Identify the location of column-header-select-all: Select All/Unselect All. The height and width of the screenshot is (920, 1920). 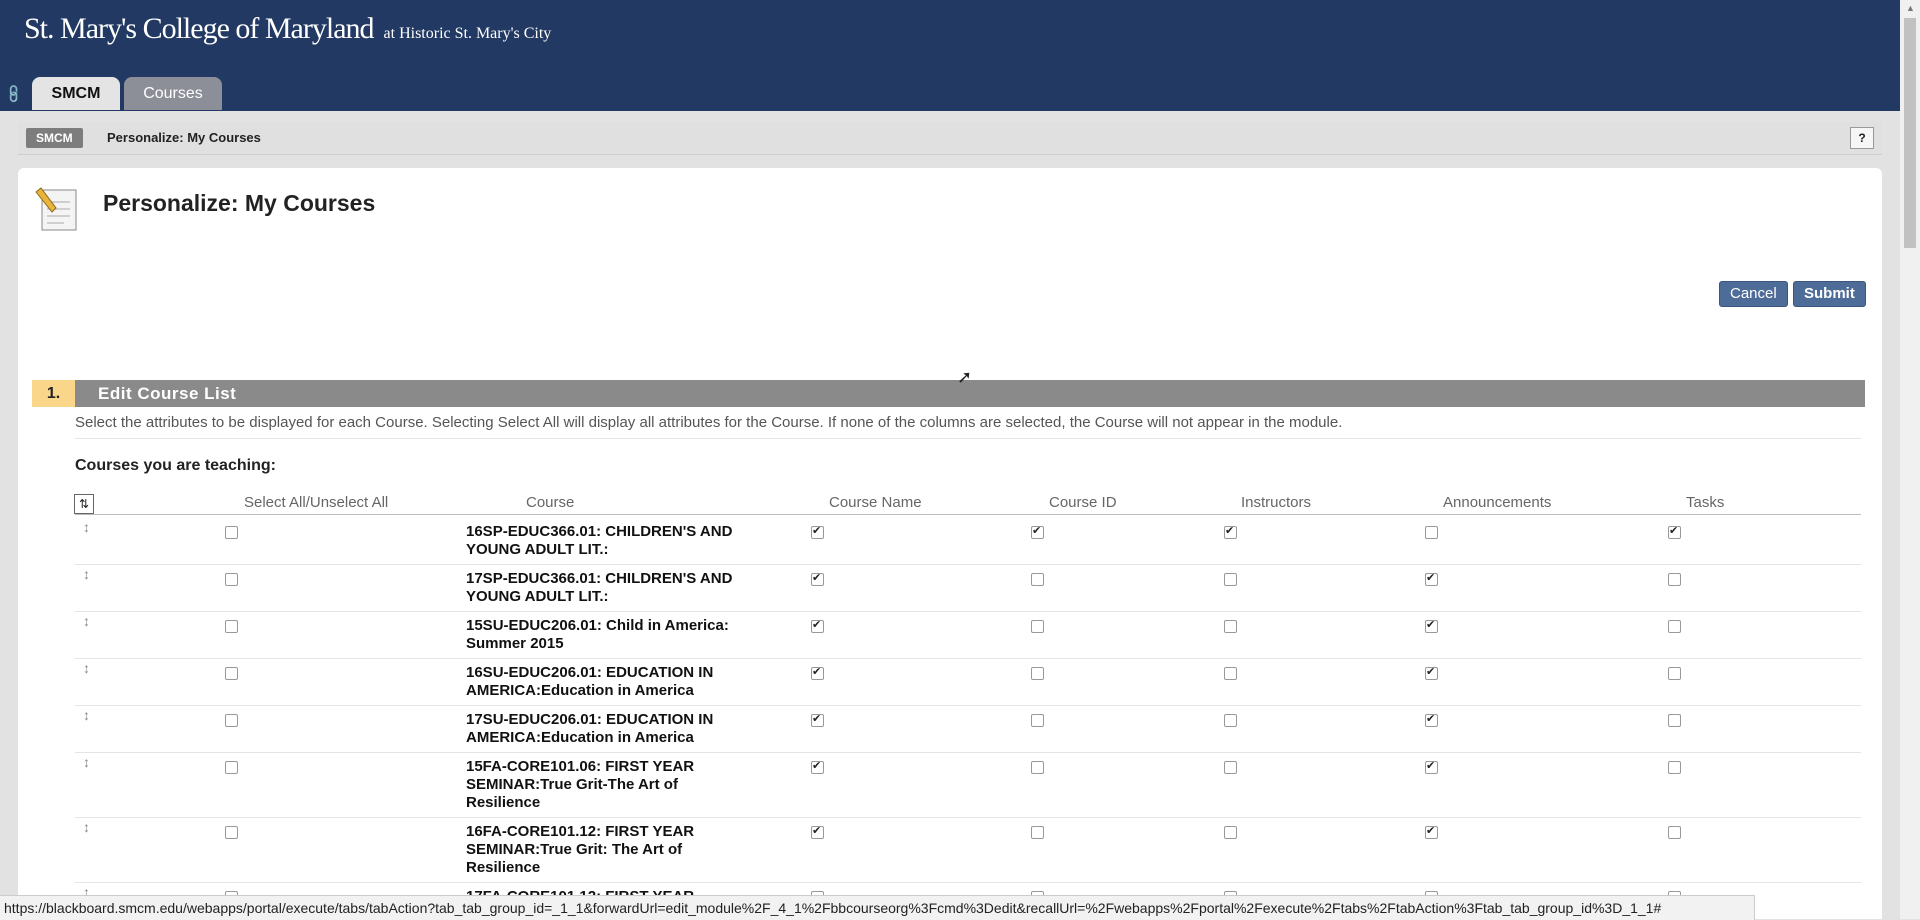
(316, 502).